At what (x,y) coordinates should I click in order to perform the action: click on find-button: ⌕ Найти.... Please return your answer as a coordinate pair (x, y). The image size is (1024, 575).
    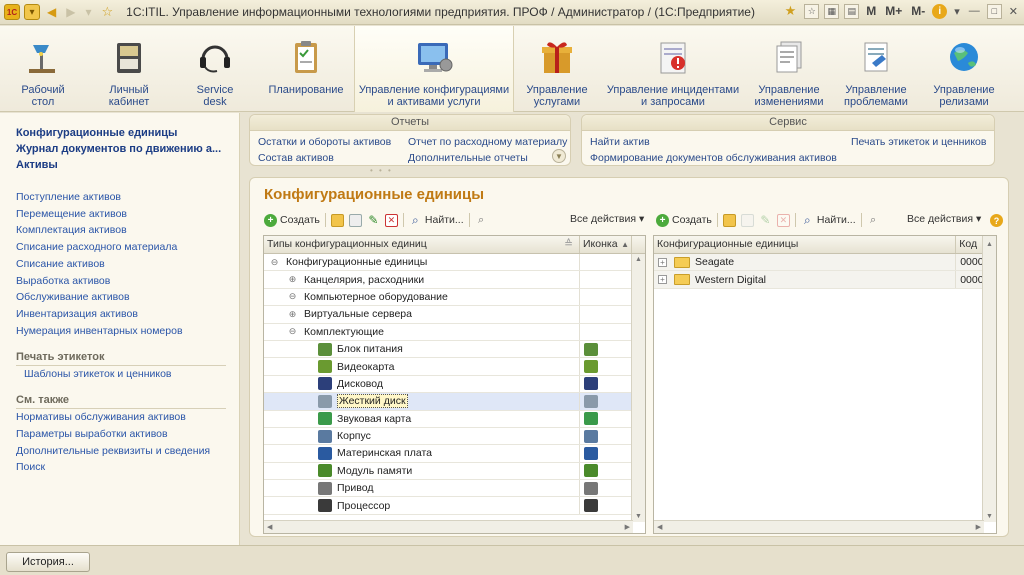
    Looking at the image, I should click on (436, 220).